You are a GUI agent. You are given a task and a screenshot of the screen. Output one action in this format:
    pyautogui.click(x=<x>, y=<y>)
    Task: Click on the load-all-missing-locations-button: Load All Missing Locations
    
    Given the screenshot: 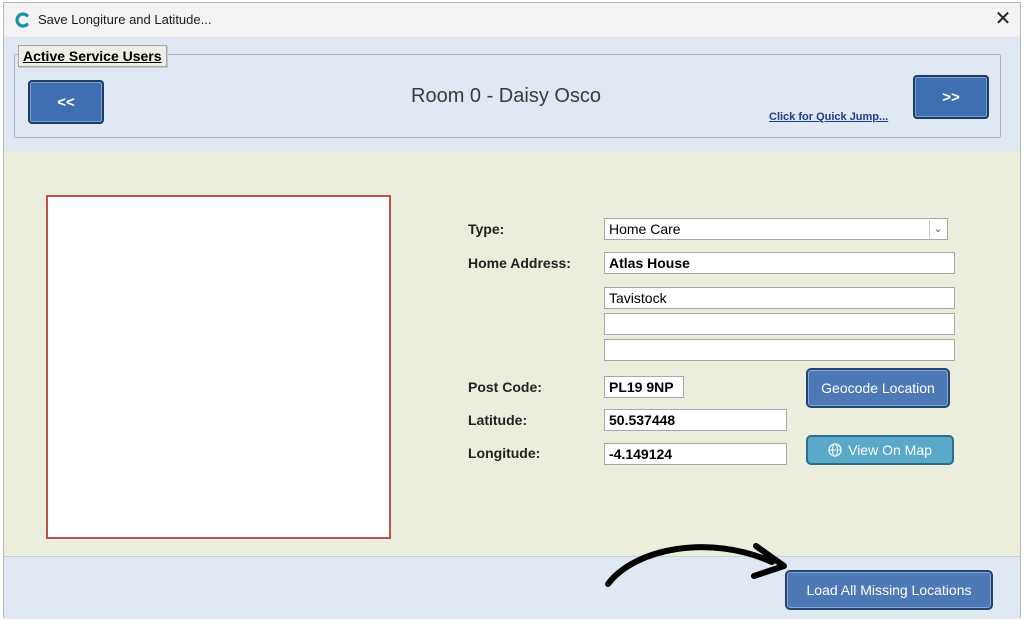 What is the action you would take?
    pyautogui.click(x=889, y=590)
    